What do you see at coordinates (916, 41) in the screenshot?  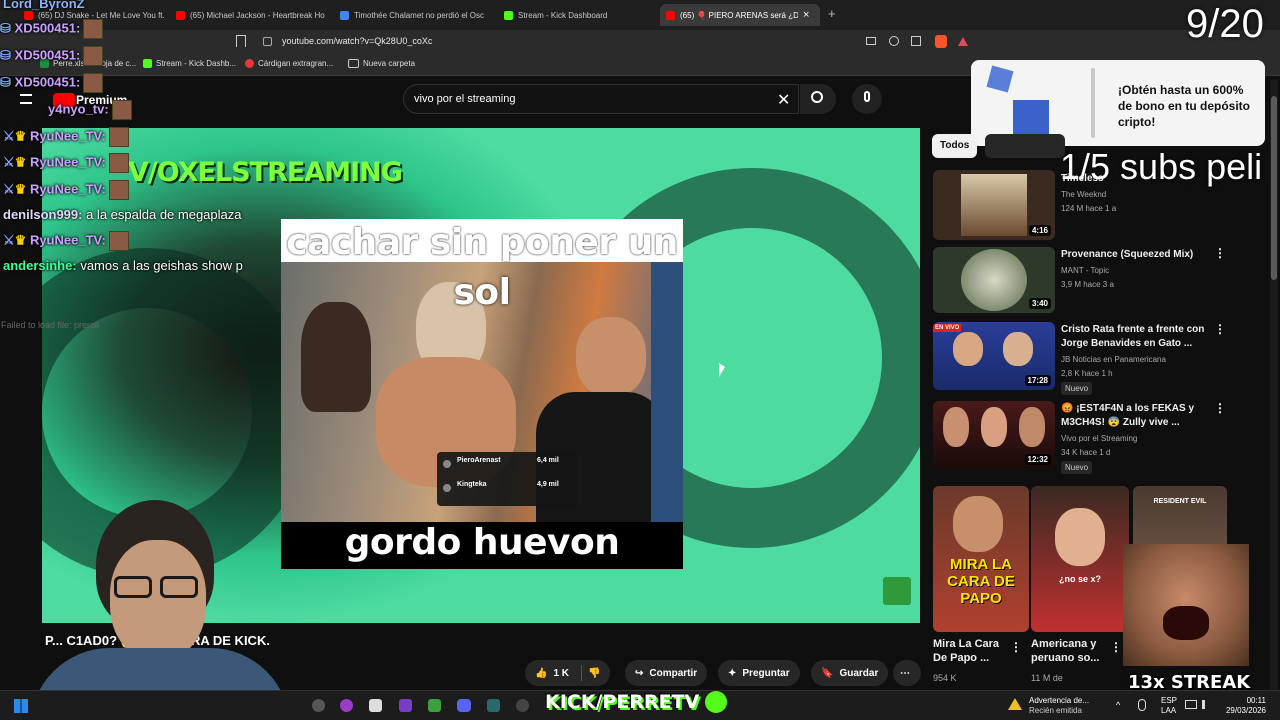 I see `share-page-icon` at bounding box center [916, 41].